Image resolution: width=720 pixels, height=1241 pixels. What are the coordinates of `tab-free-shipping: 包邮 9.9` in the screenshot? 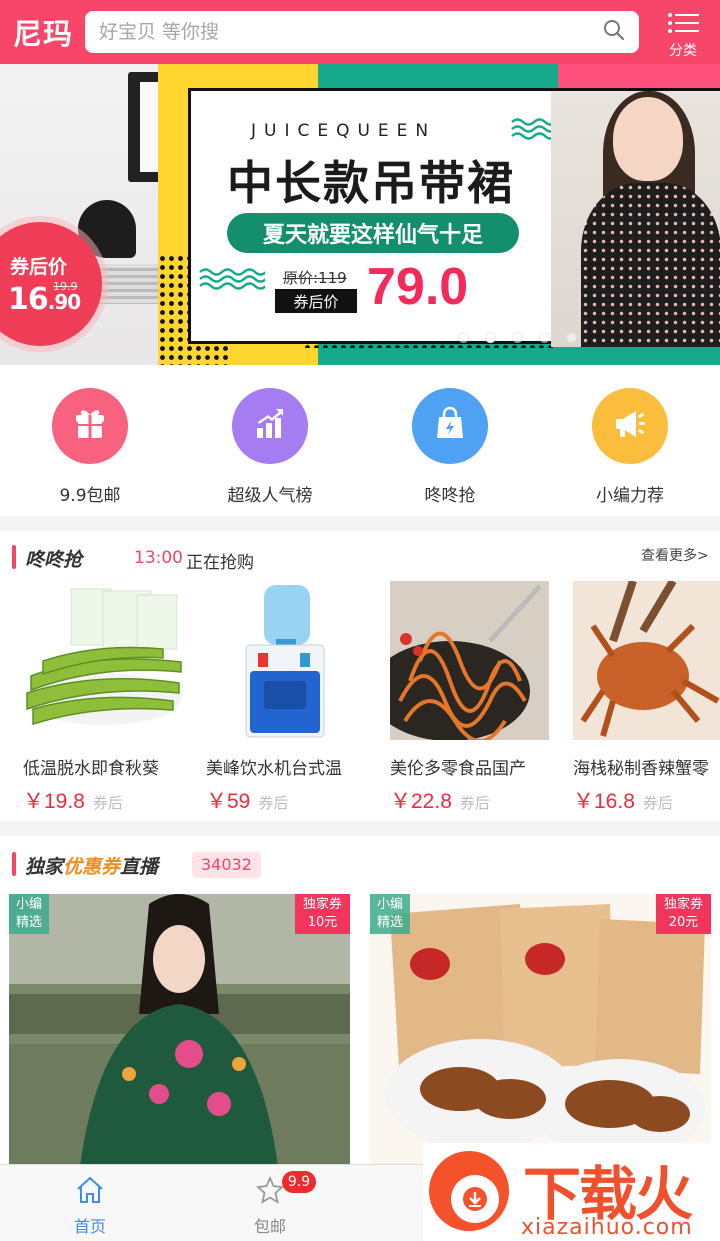 It's located at (270, 1203).